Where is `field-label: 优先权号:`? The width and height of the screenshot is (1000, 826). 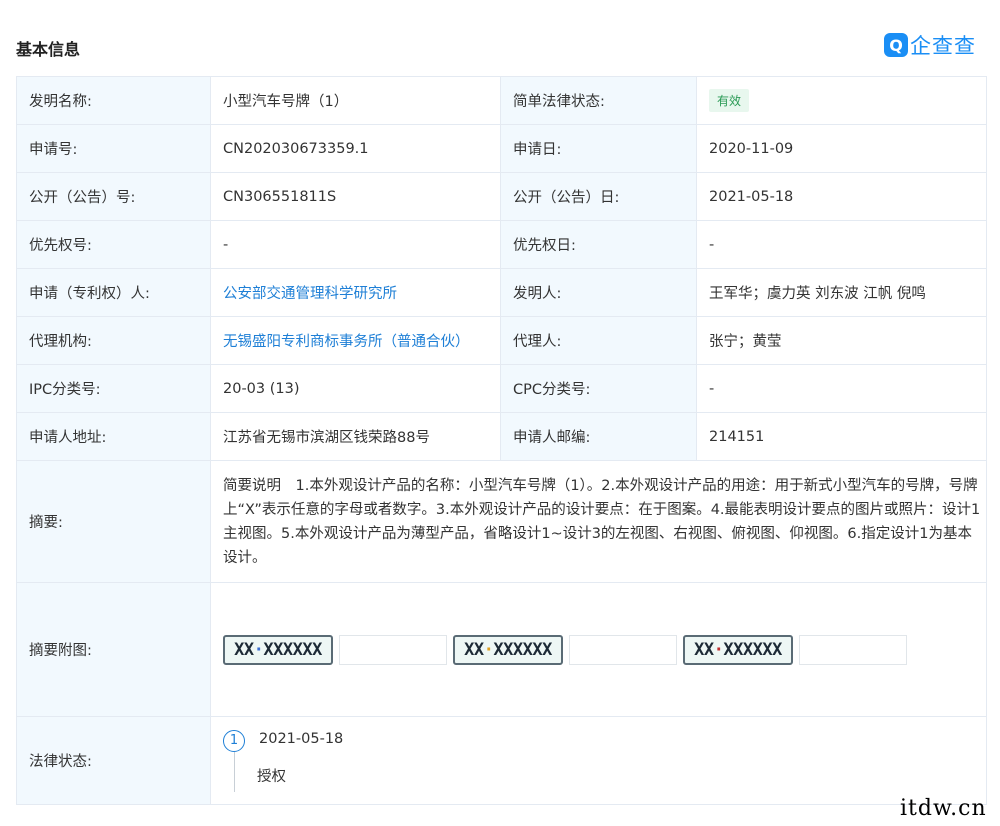
field-label: 优先权号: is located at coordinates (113, 244).